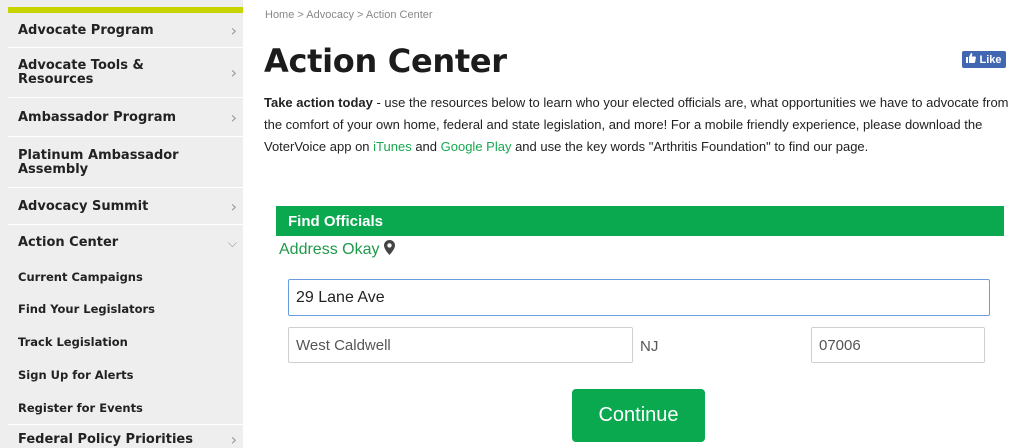  What do you see at coordinates (638, 415) in the screenshot?
I see `continue-button: Continue` at bounding box center [638, 415].